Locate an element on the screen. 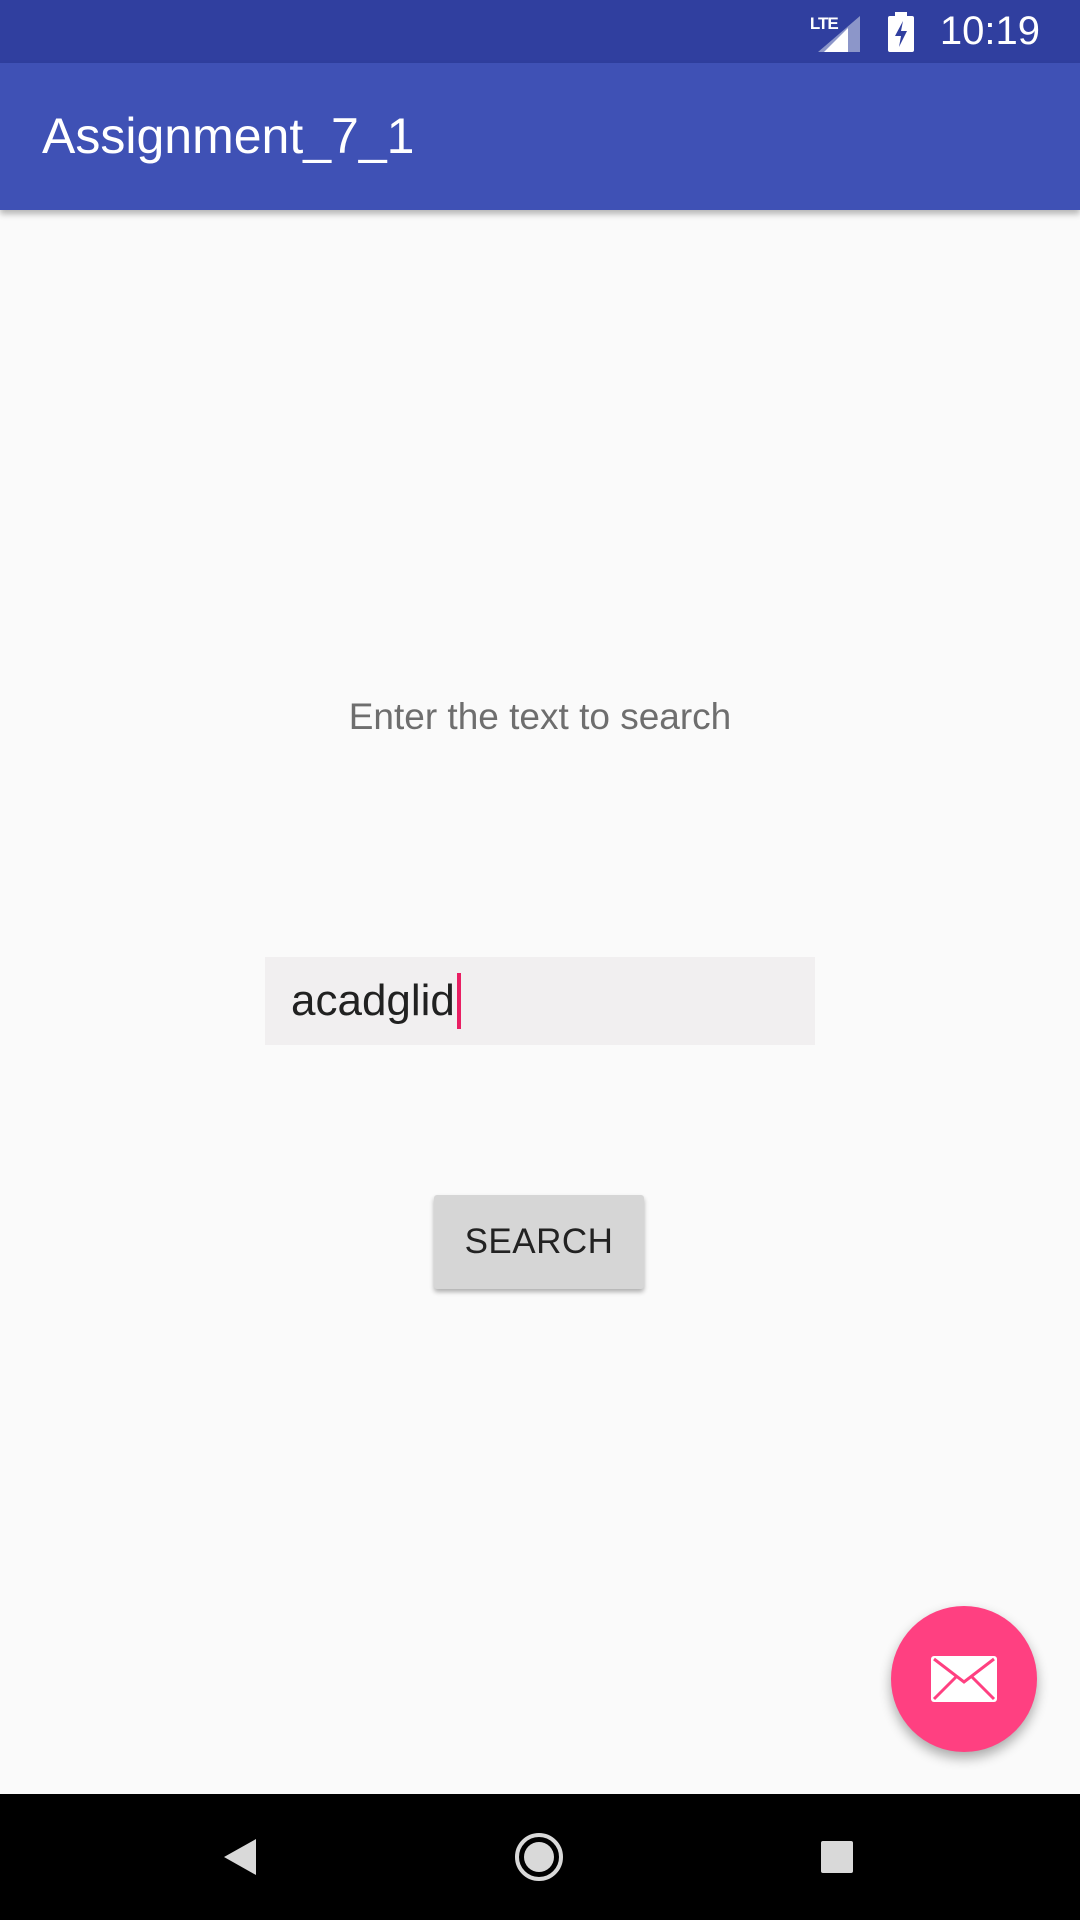 This screenshot has height=1920, width=1080. app-title: Assignment_7_1 is located at coordinates (228, 136).